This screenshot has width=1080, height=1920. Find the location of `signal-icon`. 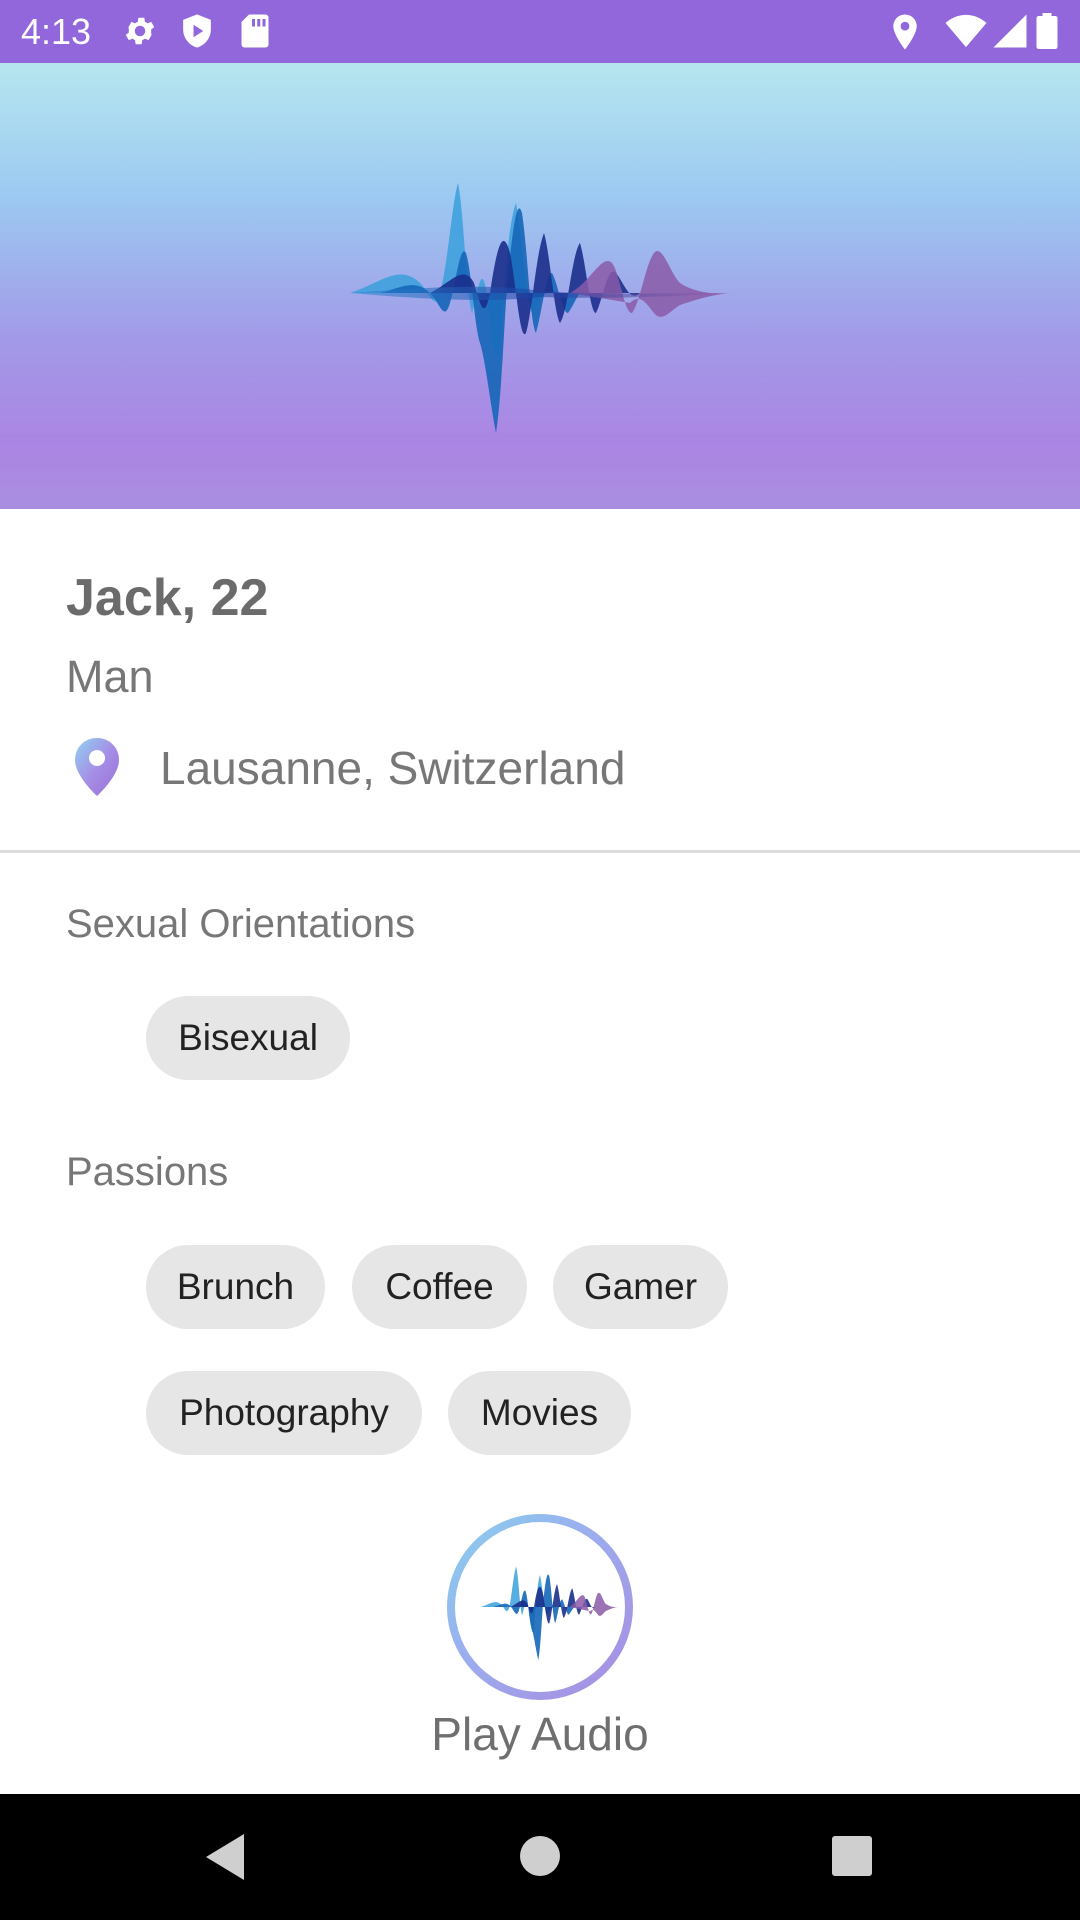

signal-icon is located at coordinates (1010, 31).